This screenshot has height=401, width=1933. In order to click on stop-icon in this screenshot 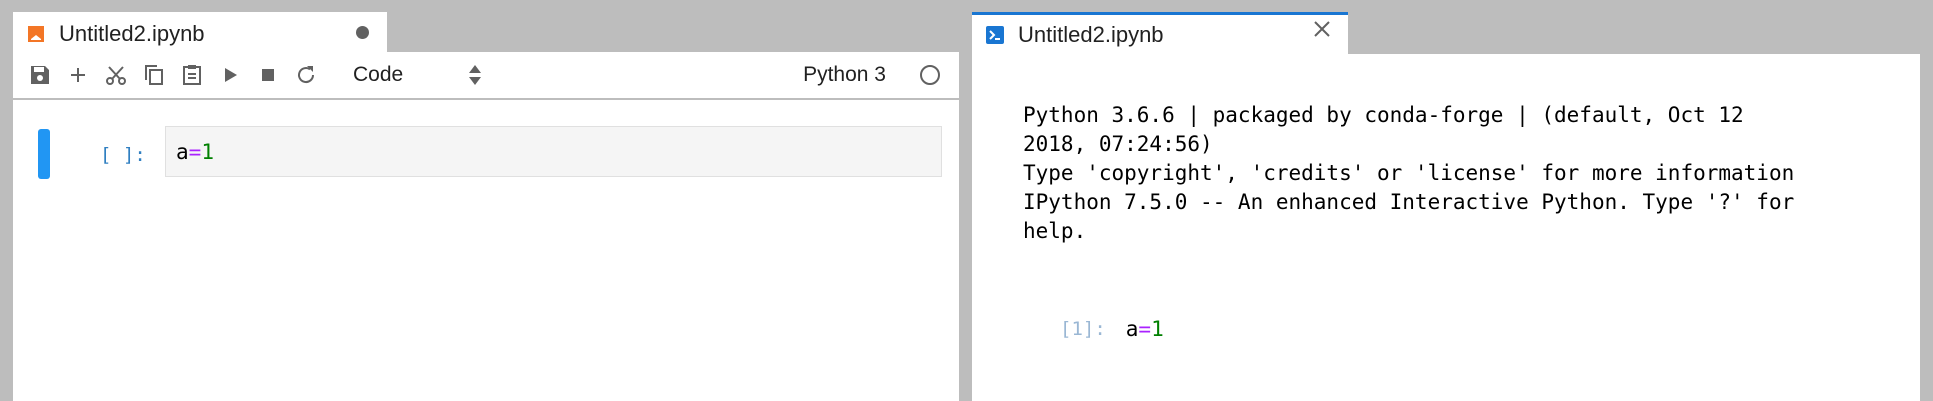, I will do `click(268, 75)`.